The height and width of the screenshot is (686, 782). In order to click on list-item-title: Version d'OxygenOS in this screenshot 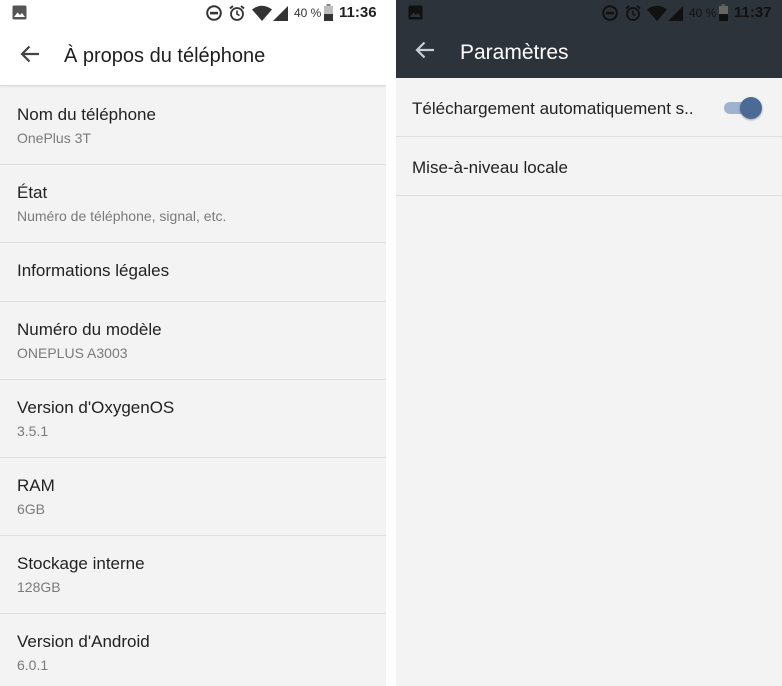, I will do `click(96, 407)`.